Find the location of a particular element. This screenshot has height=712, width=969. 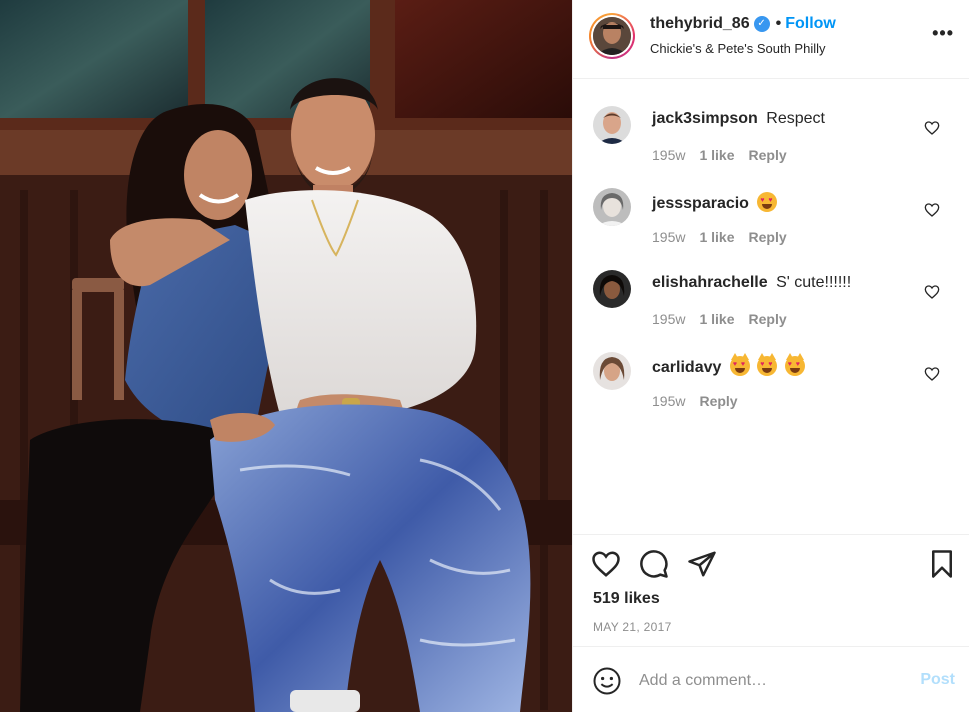

heart-eyes-face-emoji: ♥ ♥ is located at coordinates (767, 202).